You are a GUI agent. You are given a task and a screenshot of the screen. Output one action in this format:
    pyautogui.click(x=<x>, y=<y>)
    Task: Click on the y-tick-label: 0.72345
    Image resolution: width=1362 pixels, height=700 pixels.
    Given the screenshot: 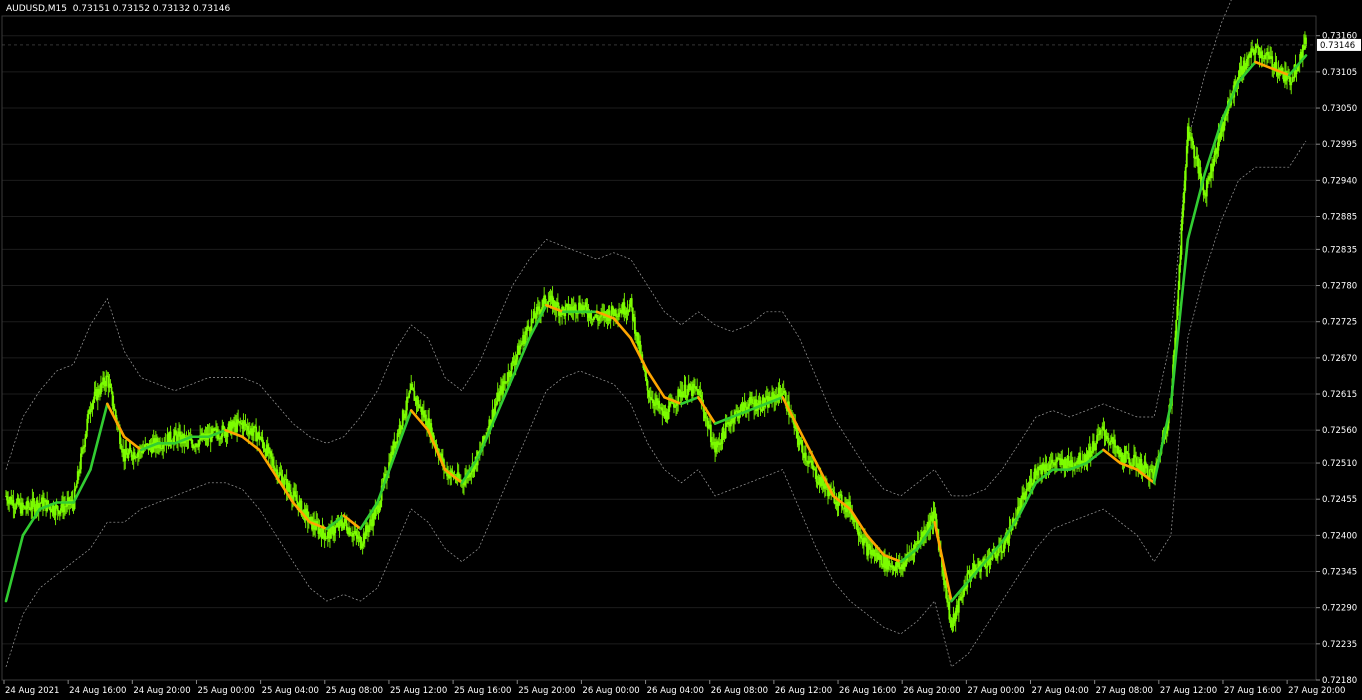 What is the action you would take?
    pyautogui.click(x=1339, y=573)
    